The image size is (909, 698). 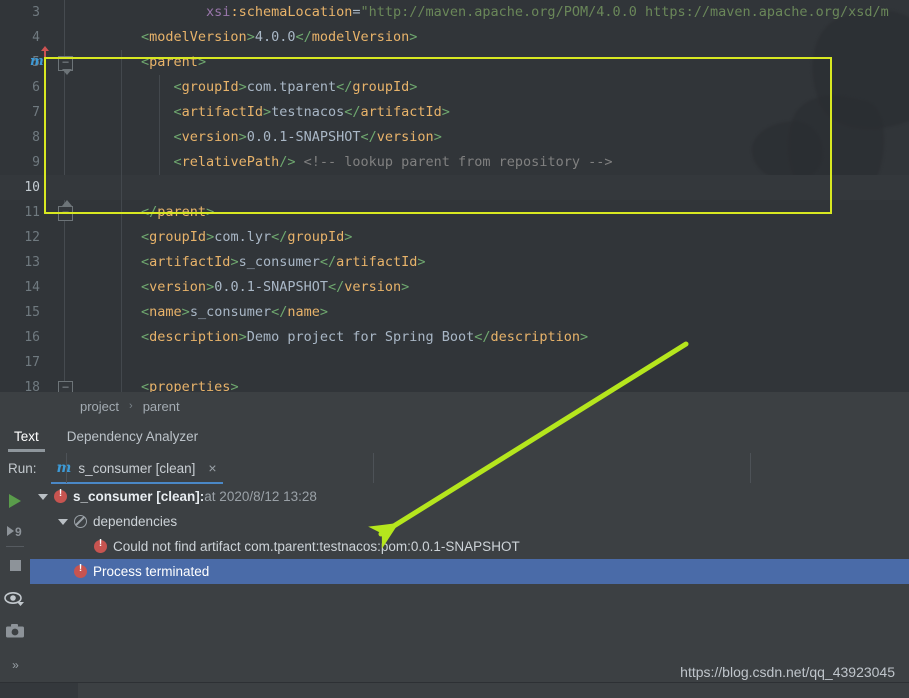 What do you see at coordinates (135, 521) in the screenshot?
I see `tree-node-text: dependencies` at bounding box center [135, 521].